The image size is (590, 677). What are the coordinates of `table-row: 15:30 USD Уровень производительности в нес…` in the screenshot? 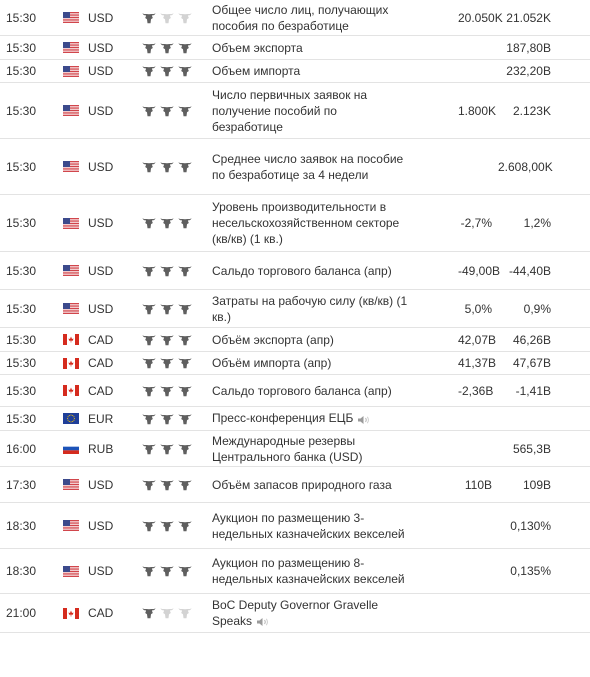 It's located at (295, 223).